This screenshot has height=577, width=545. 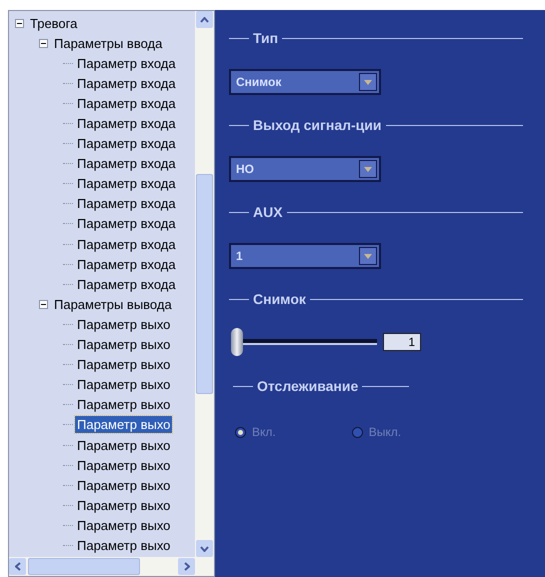 What do you see at coordinates (54, 23) in the screenshot?
I see `tree-item: Тревога` at bounding box center [54, 23].